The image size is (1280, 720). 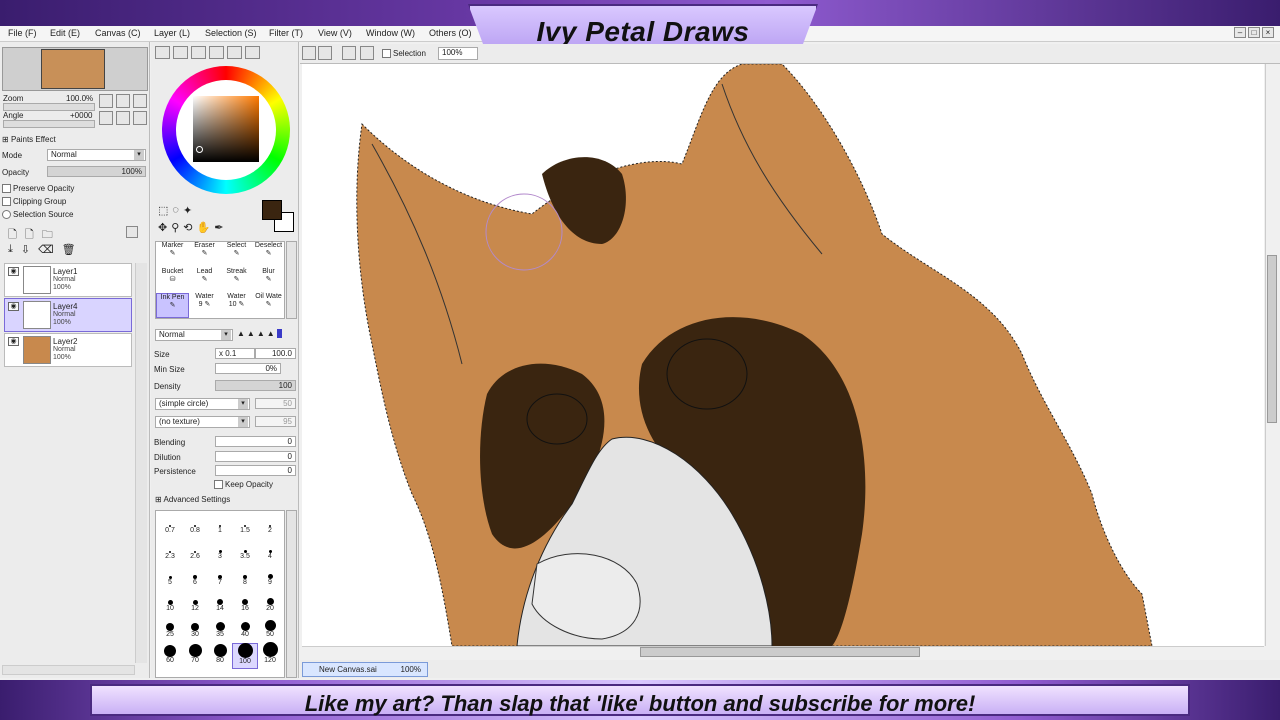 What do you see at coordinates (235, 353) in the screenshot?
I see `size-multiplier: x 0.1` at bounding box center [235, 353].